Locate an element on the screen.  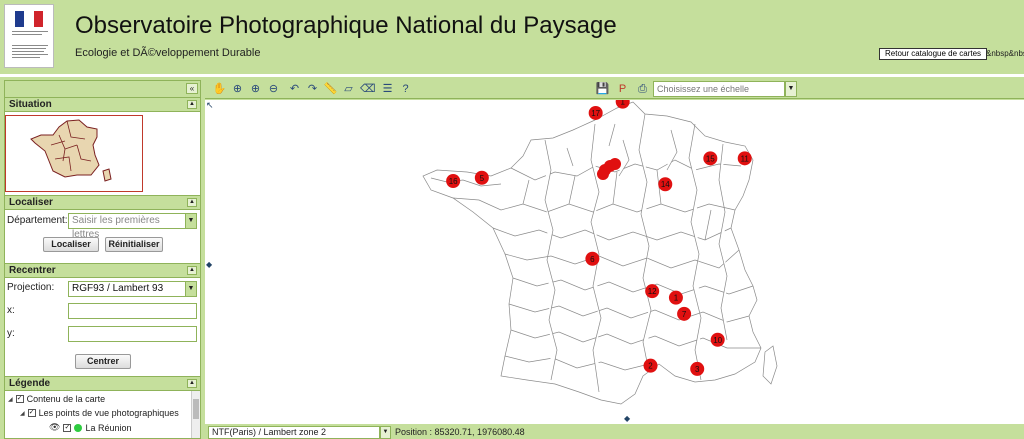
tree-item-reunion: 👁 ✓ La Réunion is located at coordinates (90, 427).